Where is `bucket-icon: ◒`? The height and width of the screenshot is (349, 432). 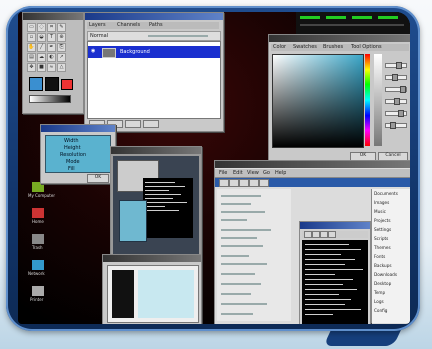
bucket-icon: ◒ is located at coordinates (41, 37).